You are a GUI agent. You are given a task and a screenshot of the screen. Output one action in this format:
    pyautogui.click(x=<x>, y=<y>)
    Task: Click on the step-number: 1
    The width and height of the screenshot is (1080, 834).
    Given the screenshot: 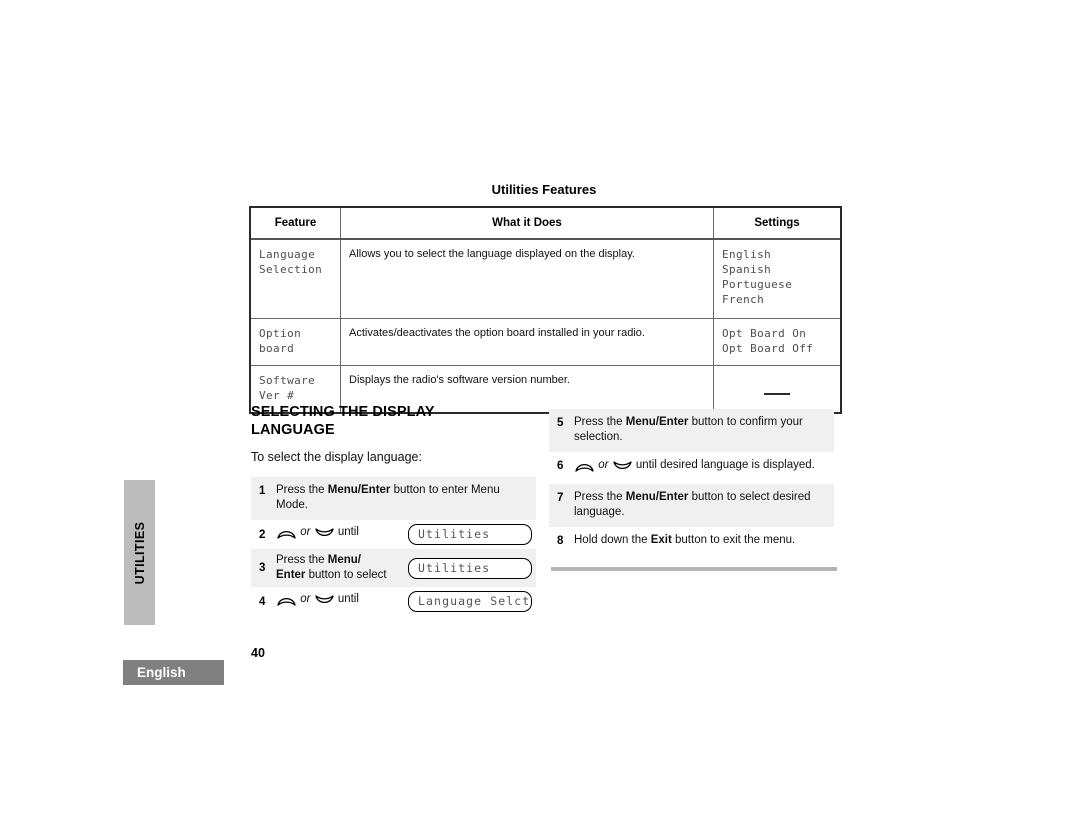 What is the action you would take?
    pyautogui.click(x=262, y=491)
    